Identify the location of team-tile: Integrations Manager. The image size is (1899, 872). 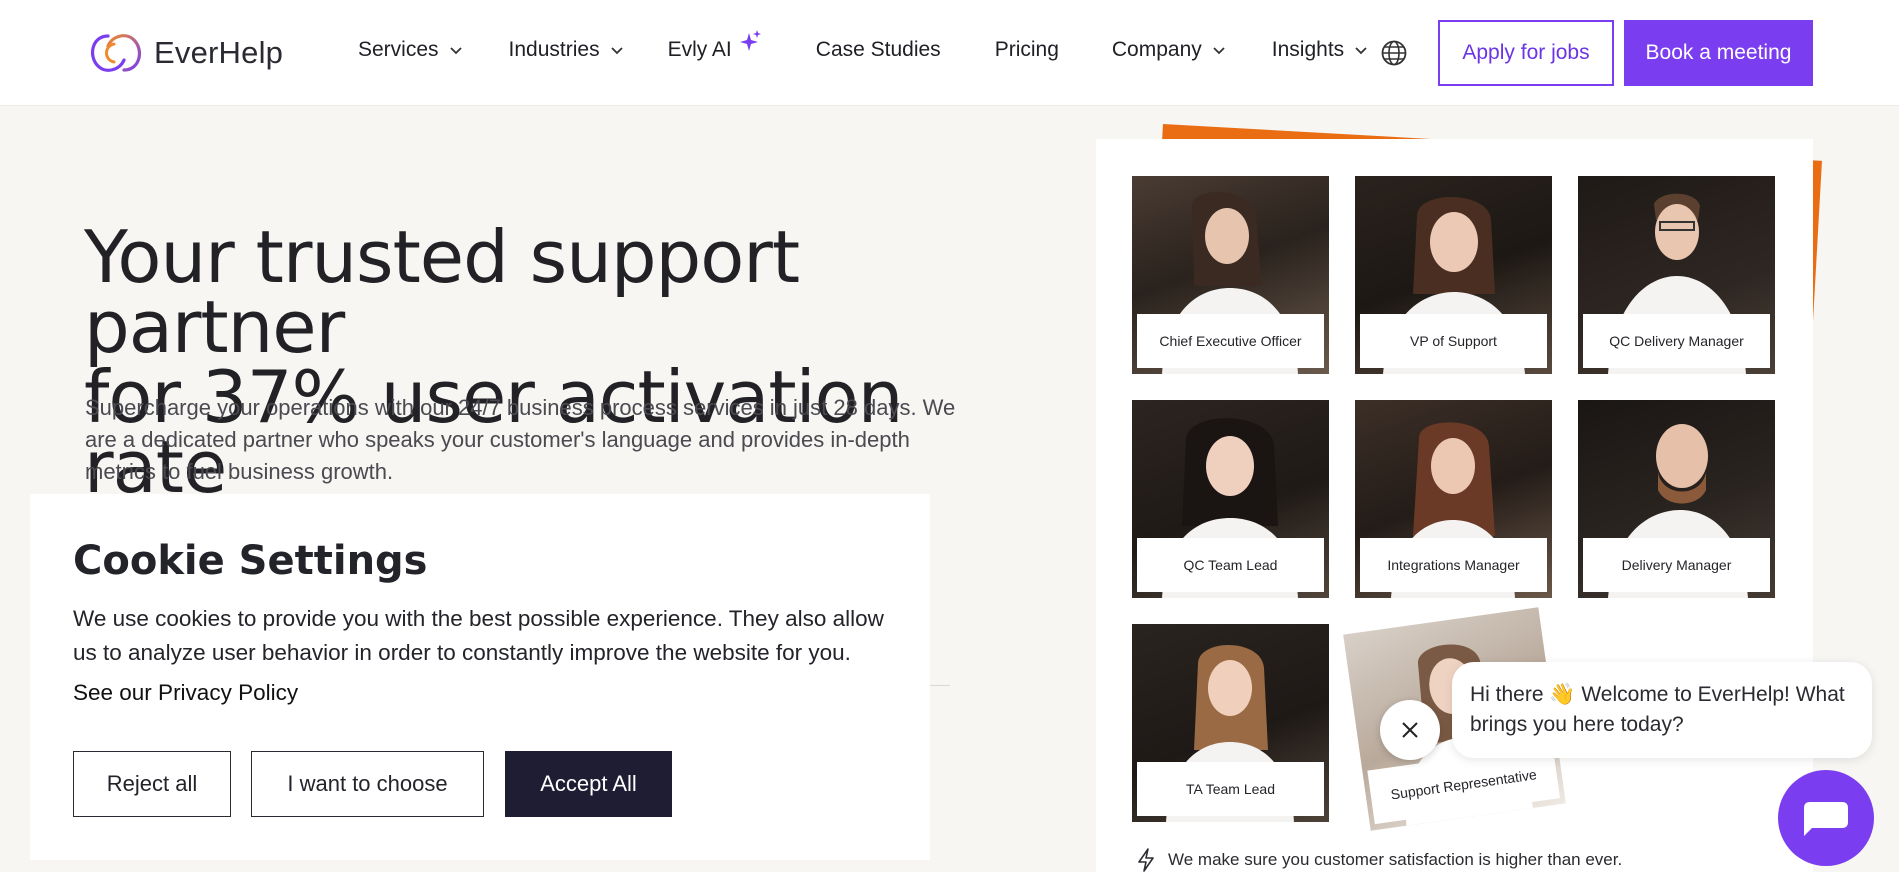
(1453, 499).